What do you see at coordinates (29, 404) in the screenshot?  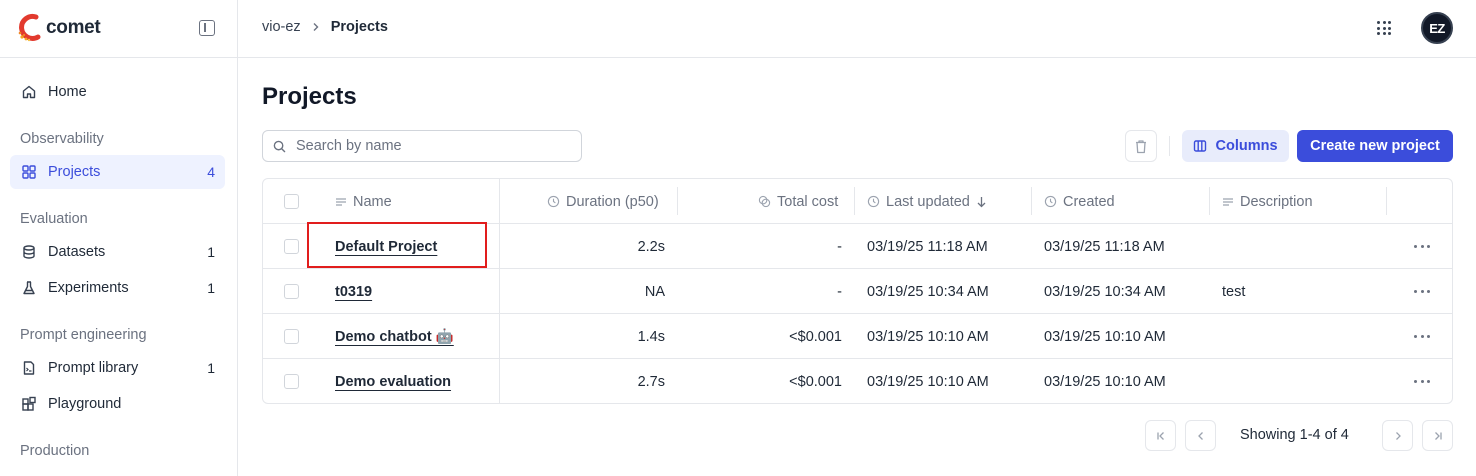 I see `blocks-icon` at bounding box center [29, 404].